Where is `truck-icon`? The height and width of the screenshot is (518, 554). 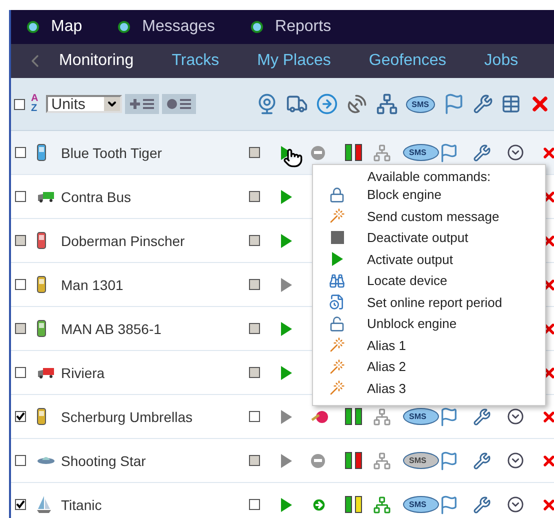
truck-icon is located at coordinates (297, 104).